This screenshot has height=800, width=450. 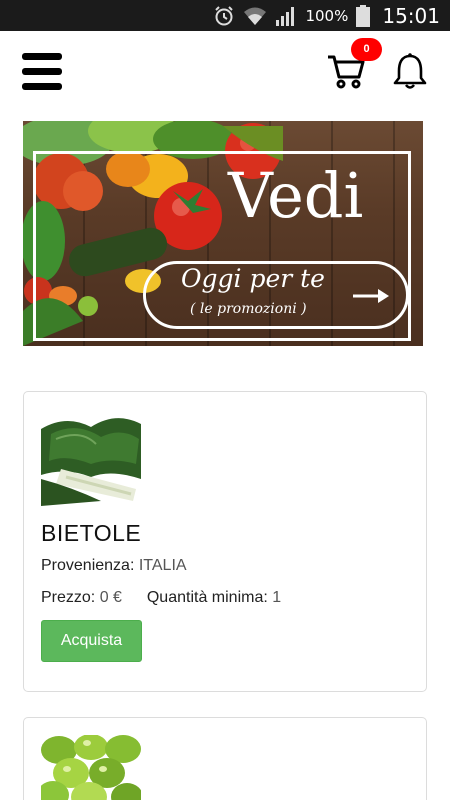 I want to click on price-label: Prezzo:, so click(x=68, y=597).